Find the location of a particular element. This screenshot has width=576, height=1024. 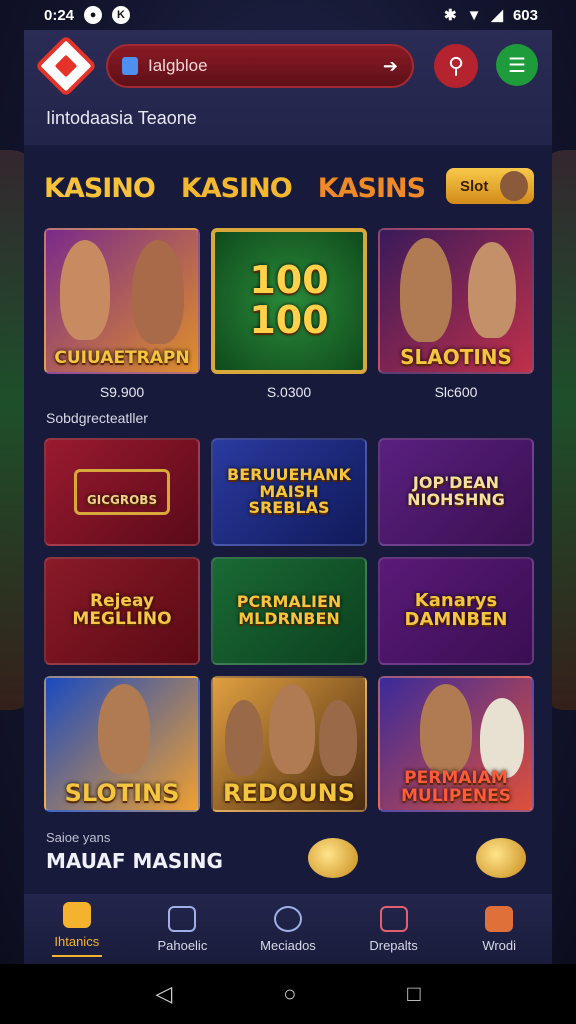

game-card: BERUUEHANK MAISH SREBLAS is located at coordinates (289, 492).